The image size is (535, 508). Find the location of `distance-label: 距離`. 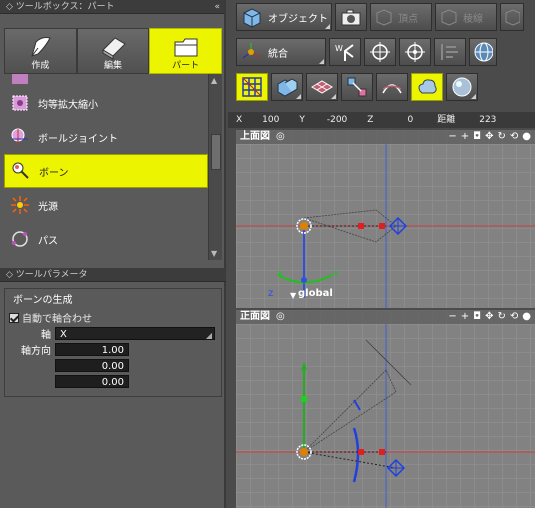

distance-label: 距離 is located at coordinates (446, 120).